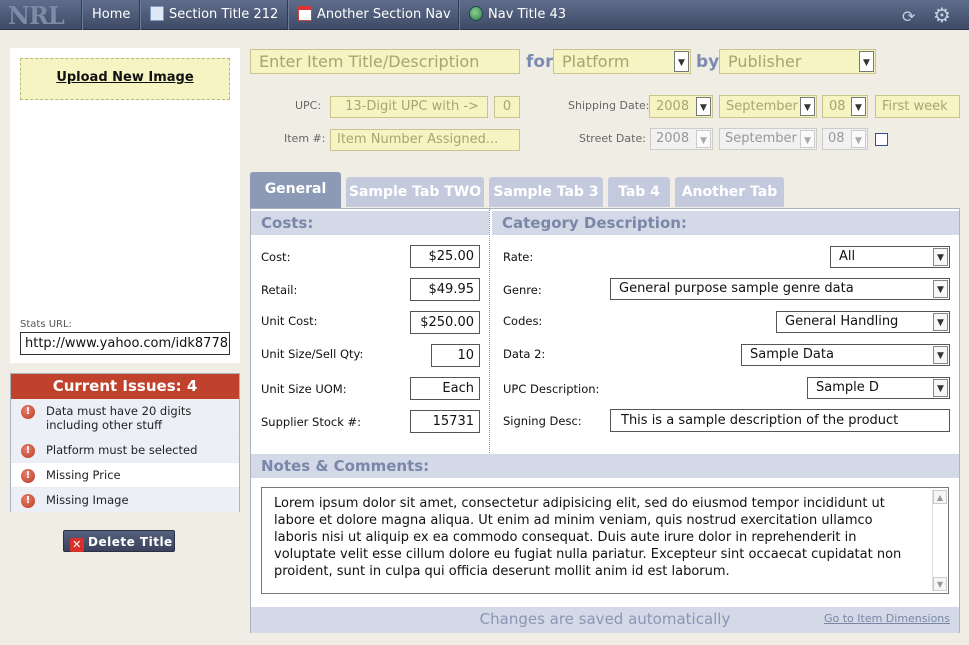  I want to click on upc-description-value: Sample D, so click(847, 387).